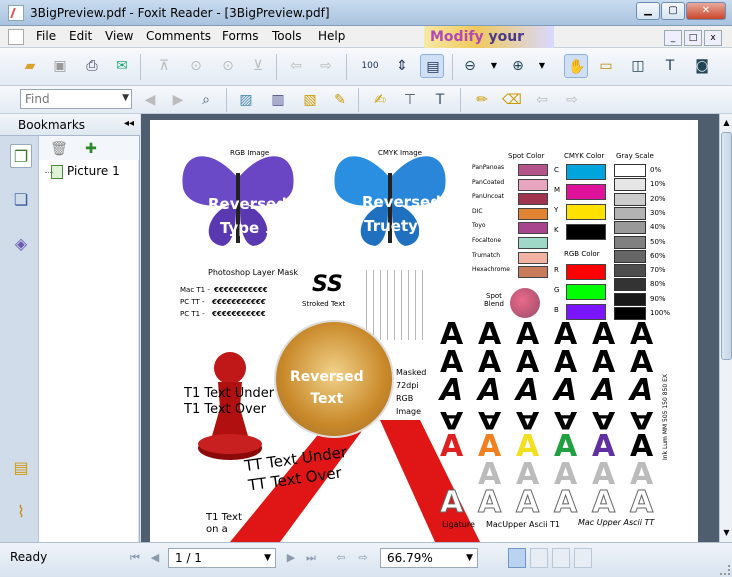 The width and height of the screenshot is (732, 577). I want to click on scroll-thumb, so click(726, 246).